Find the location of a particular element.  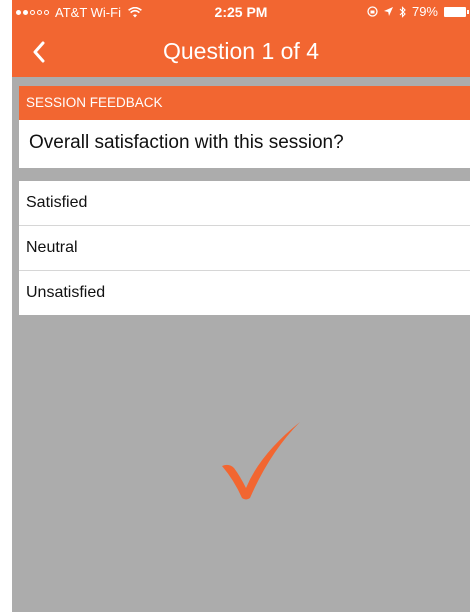

page-title: Question 1 of 4 is located at coordinates (241, 51).